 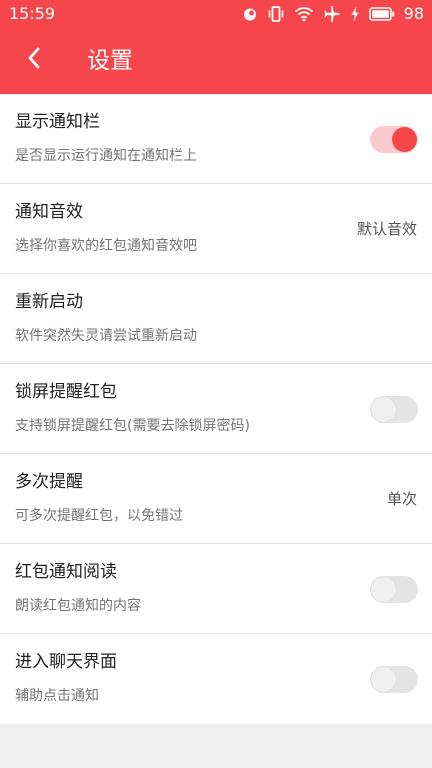 What do you see at coordinates (386, 229) in the screenshot?
I see `setting-value: 默认音效` at bounding box center [386, 229].